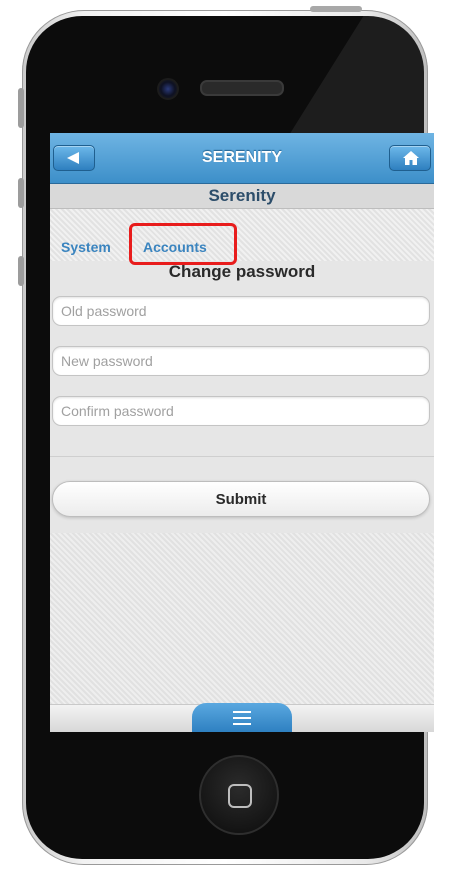  What do you see at coordinates (241, 499) in the screenshot?
I see `submit-button: Submit` at bounding box center [241, 499].